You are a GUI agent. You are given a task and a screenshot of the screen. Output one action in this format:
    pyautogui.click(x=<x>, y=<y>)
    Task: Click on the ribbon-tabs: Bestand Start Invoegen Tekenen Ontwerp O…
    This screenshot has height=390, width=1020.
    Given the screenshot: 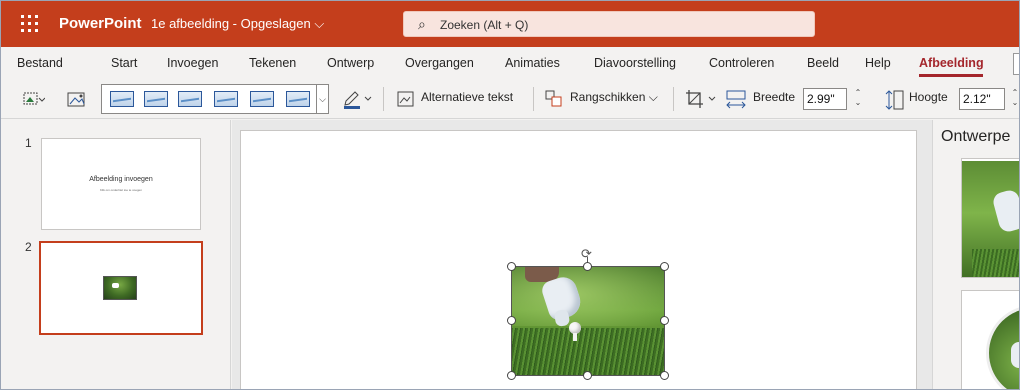 What is the action you would take?
    pyautogui.click(x=510, y=63)
    